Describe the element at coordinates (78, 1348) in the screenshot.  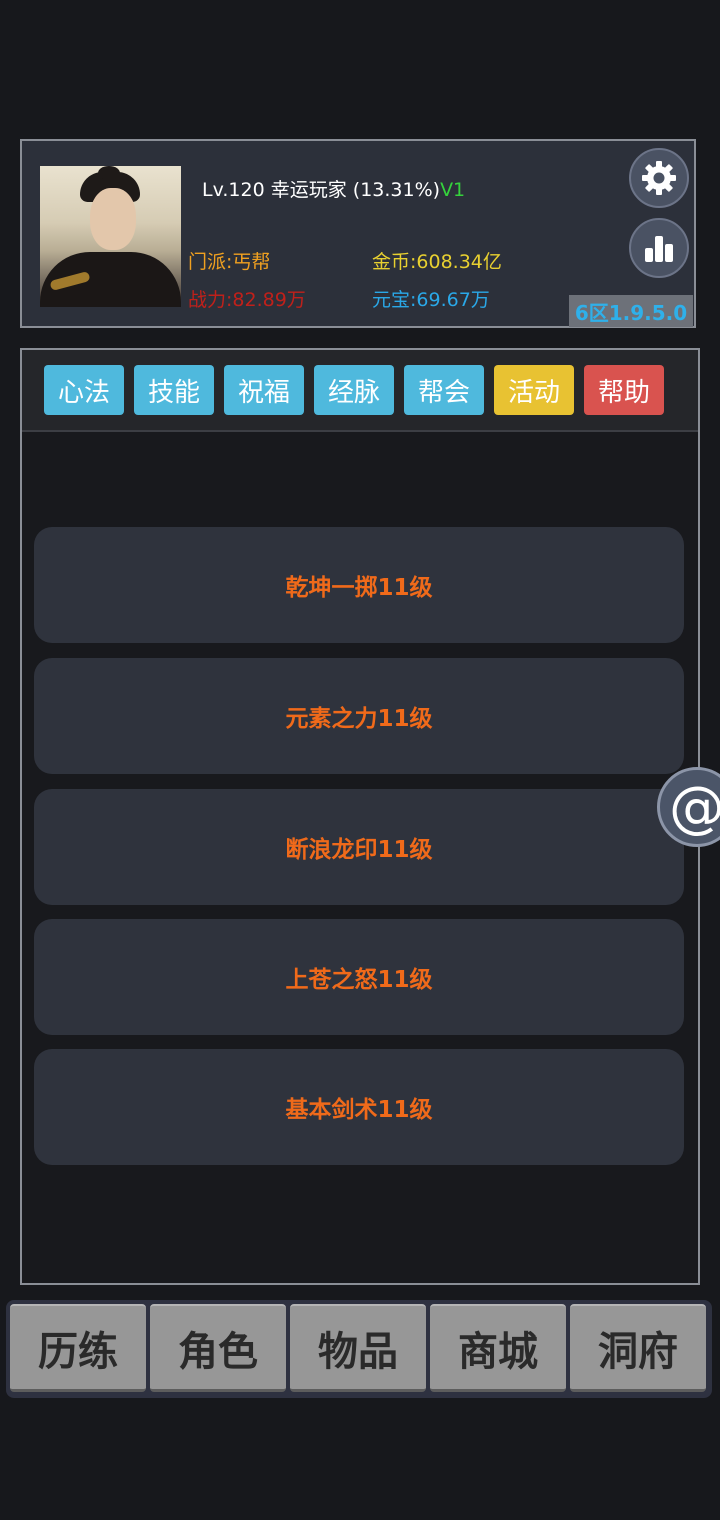
I see `nav-training: 历练` at that location.